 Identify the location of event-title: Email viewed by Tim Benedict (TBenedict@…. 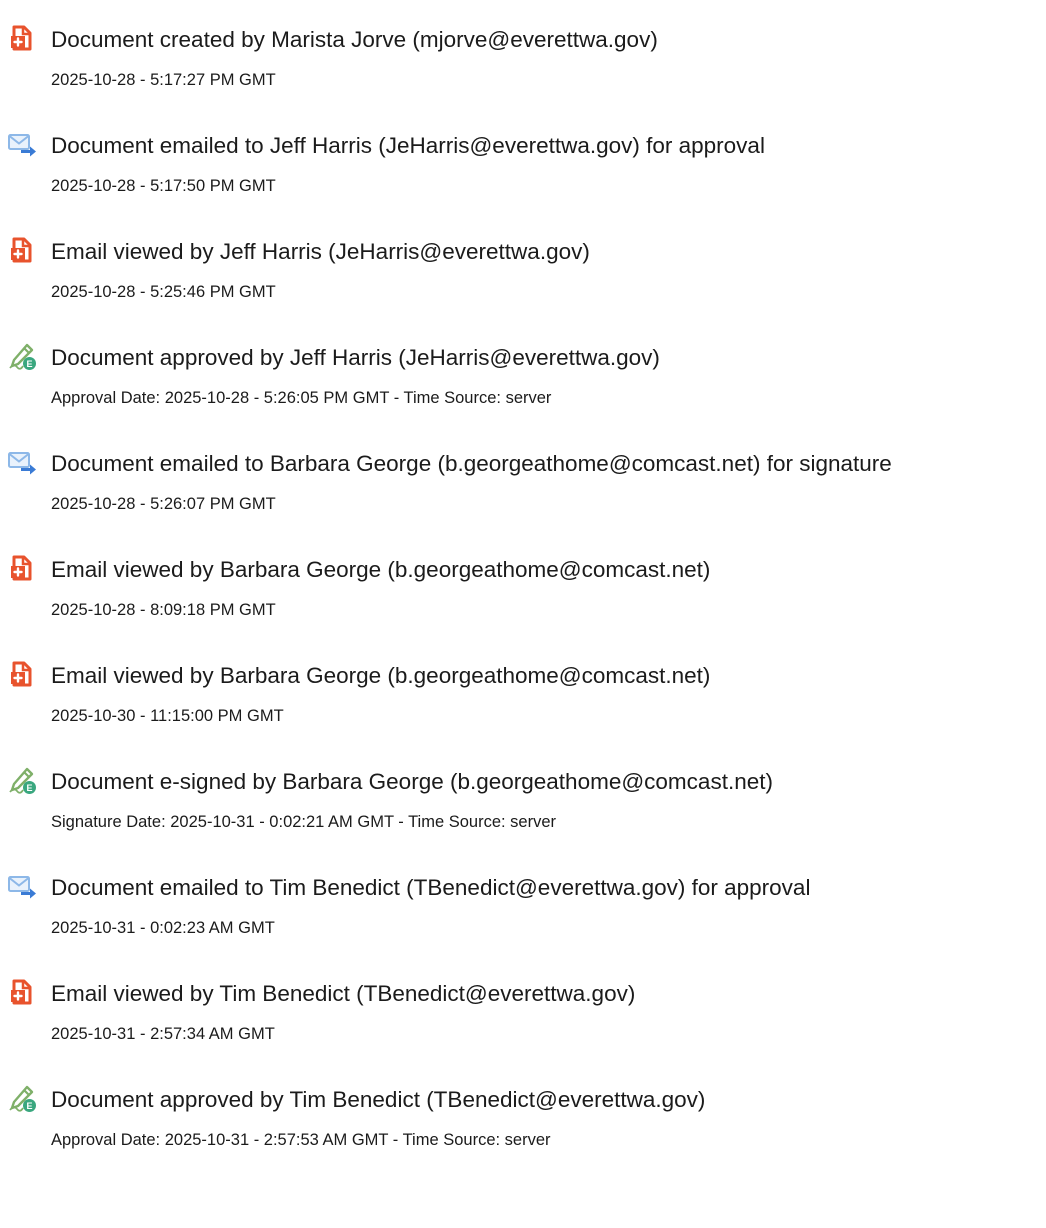
(343, 993).